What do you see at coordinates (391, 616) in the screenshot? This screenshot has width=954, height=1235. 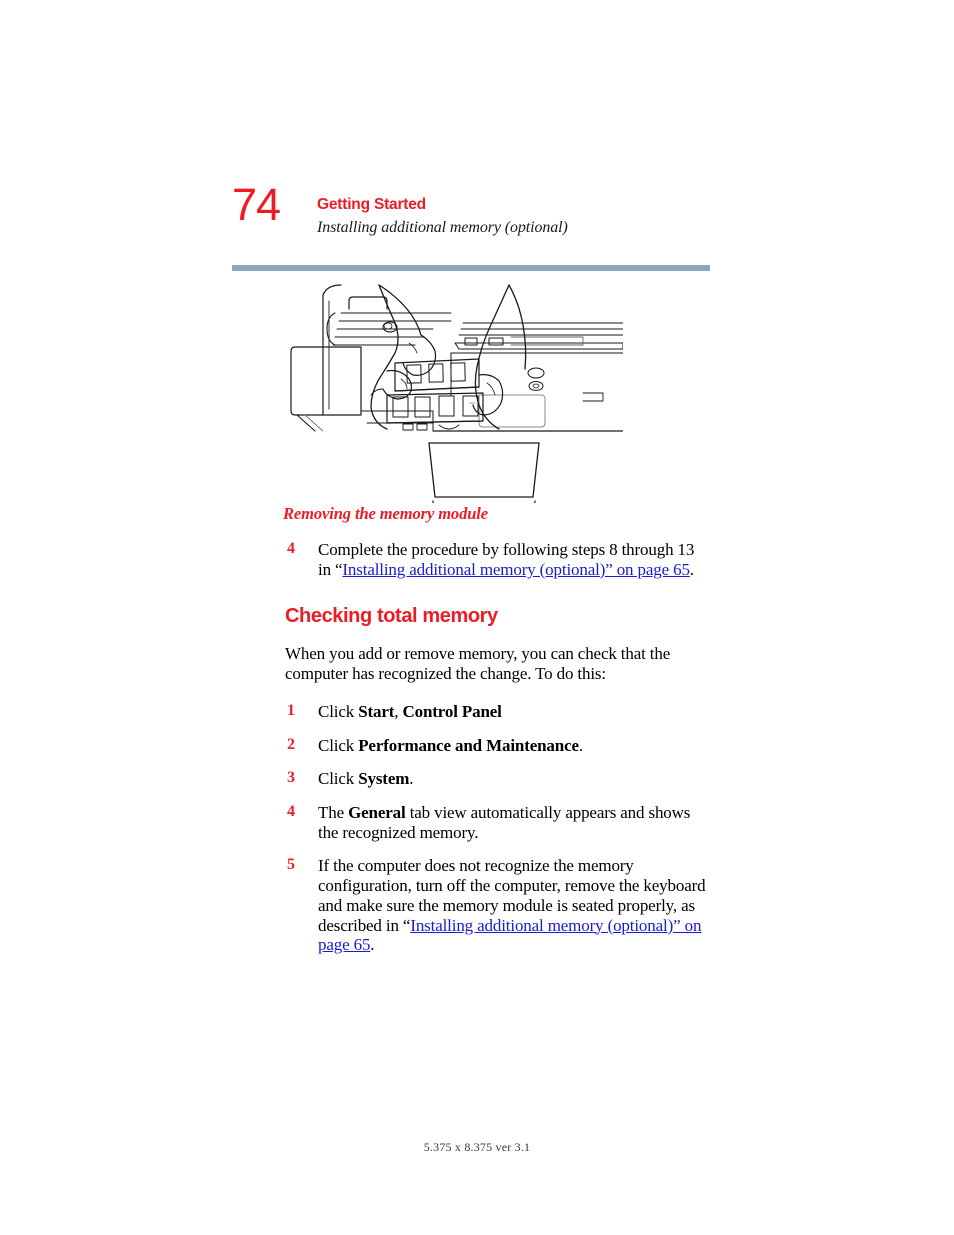 I see `section-heading-checking-total-memory: Checking total memory` at bounding box center [391, 616].